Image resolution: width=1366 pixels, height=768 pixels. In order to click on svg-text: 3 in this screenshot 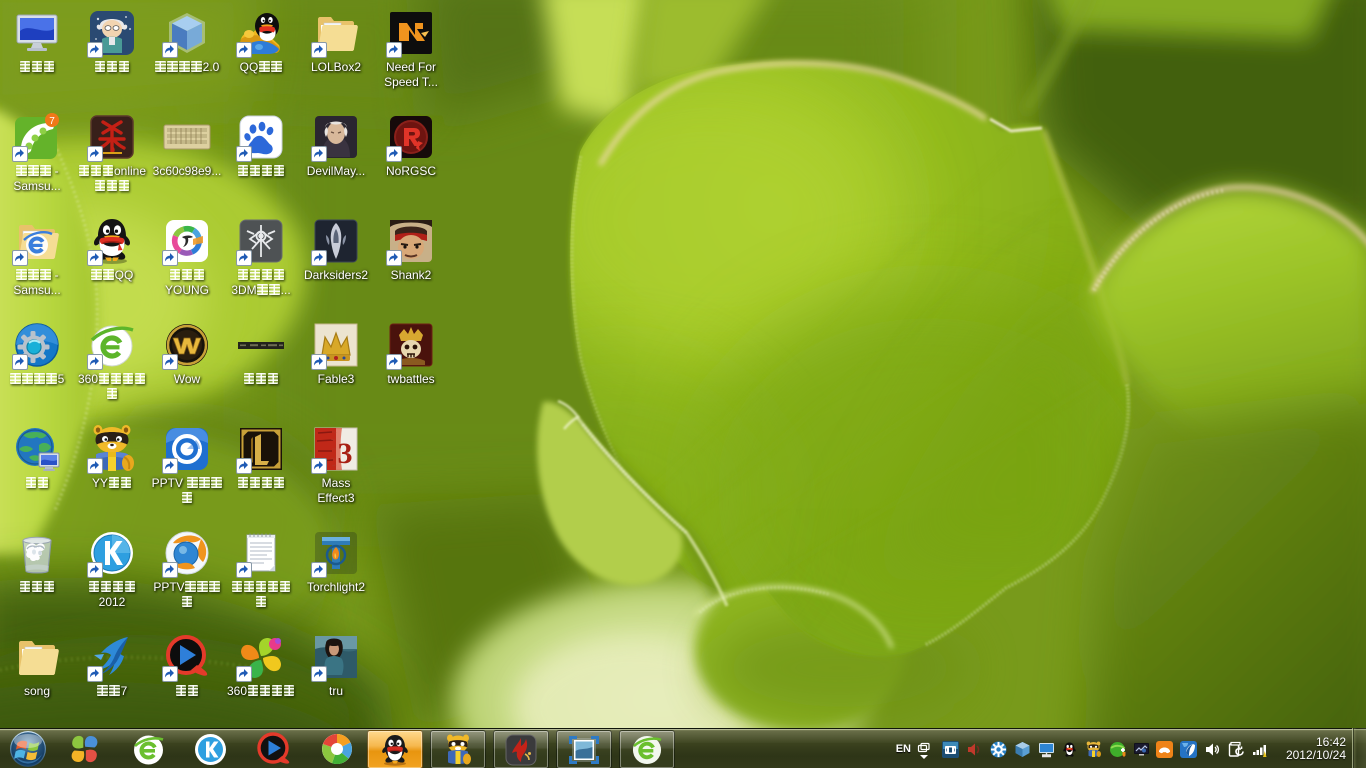, I will do `click(345, 453)`.